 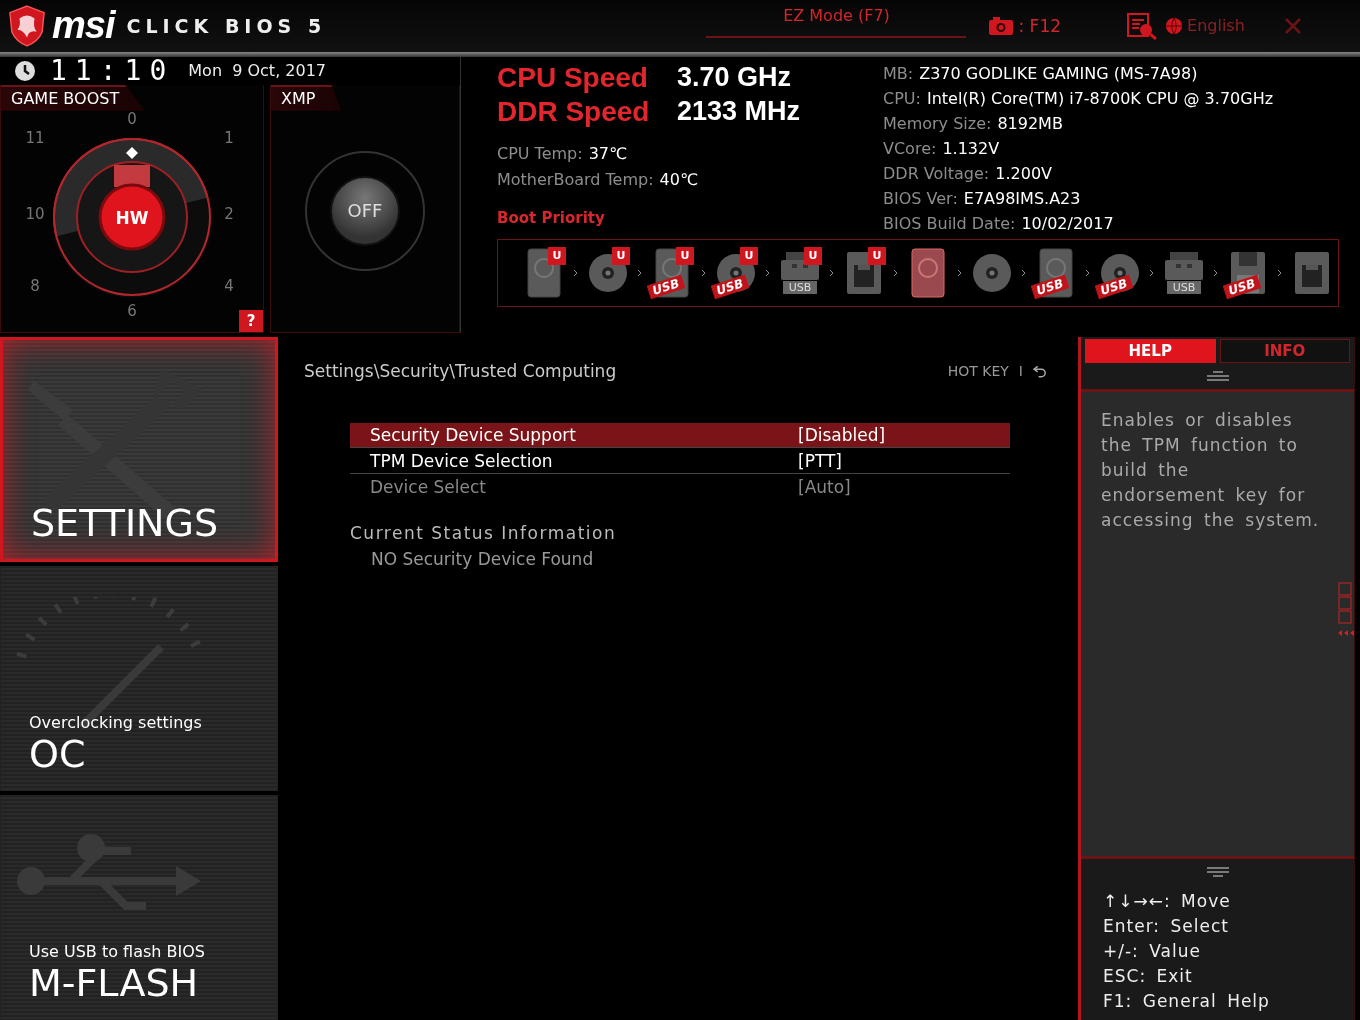 What do you see at coordinates (680, 461) in the screenshot?
I see `setting-row: TPM Device Selection [PTT]` at bounding box center [680, 461].